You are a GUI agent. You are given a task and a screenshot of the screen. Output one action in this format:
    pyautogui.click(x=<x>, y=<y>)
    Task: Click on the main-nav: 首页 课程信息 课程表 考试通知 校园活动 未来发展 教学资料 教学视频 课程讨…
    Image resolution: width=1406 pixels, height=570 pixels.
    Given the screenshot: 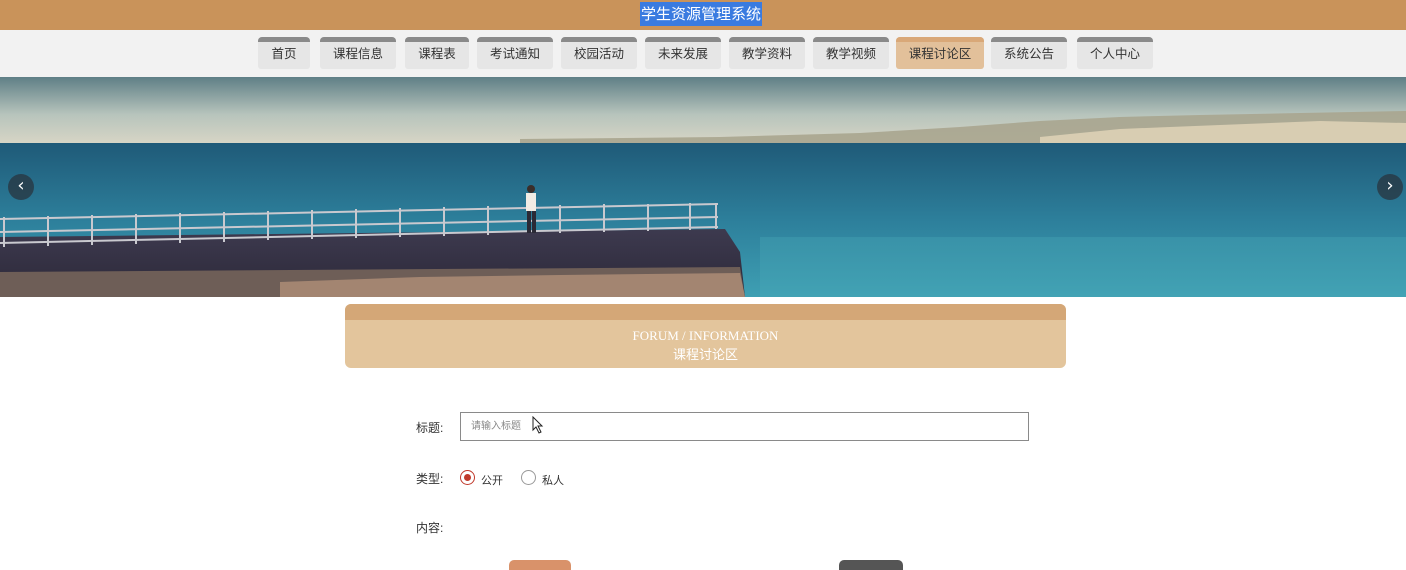 What is the action you would take?
    pyautogui.click(x=703, y=53)
    